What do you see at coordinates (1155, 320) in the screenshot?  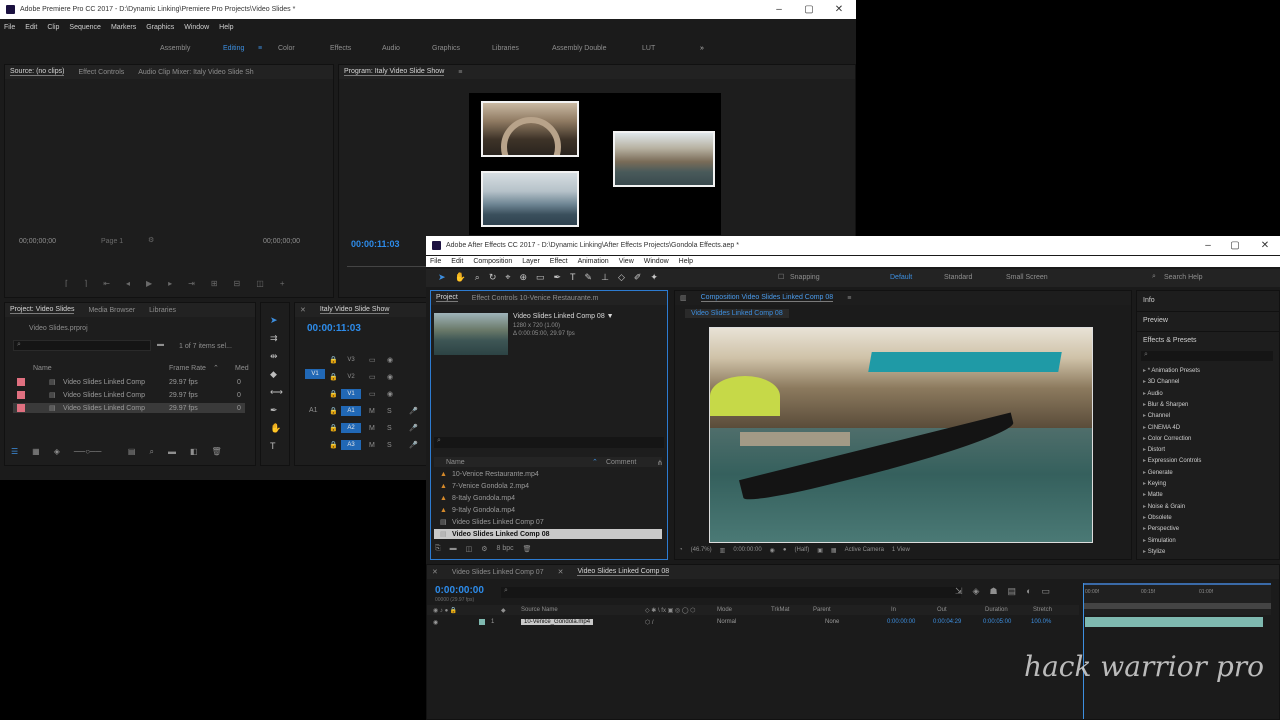 I see `preview-panel-header: Preview` at bounding box center [1155, 320].